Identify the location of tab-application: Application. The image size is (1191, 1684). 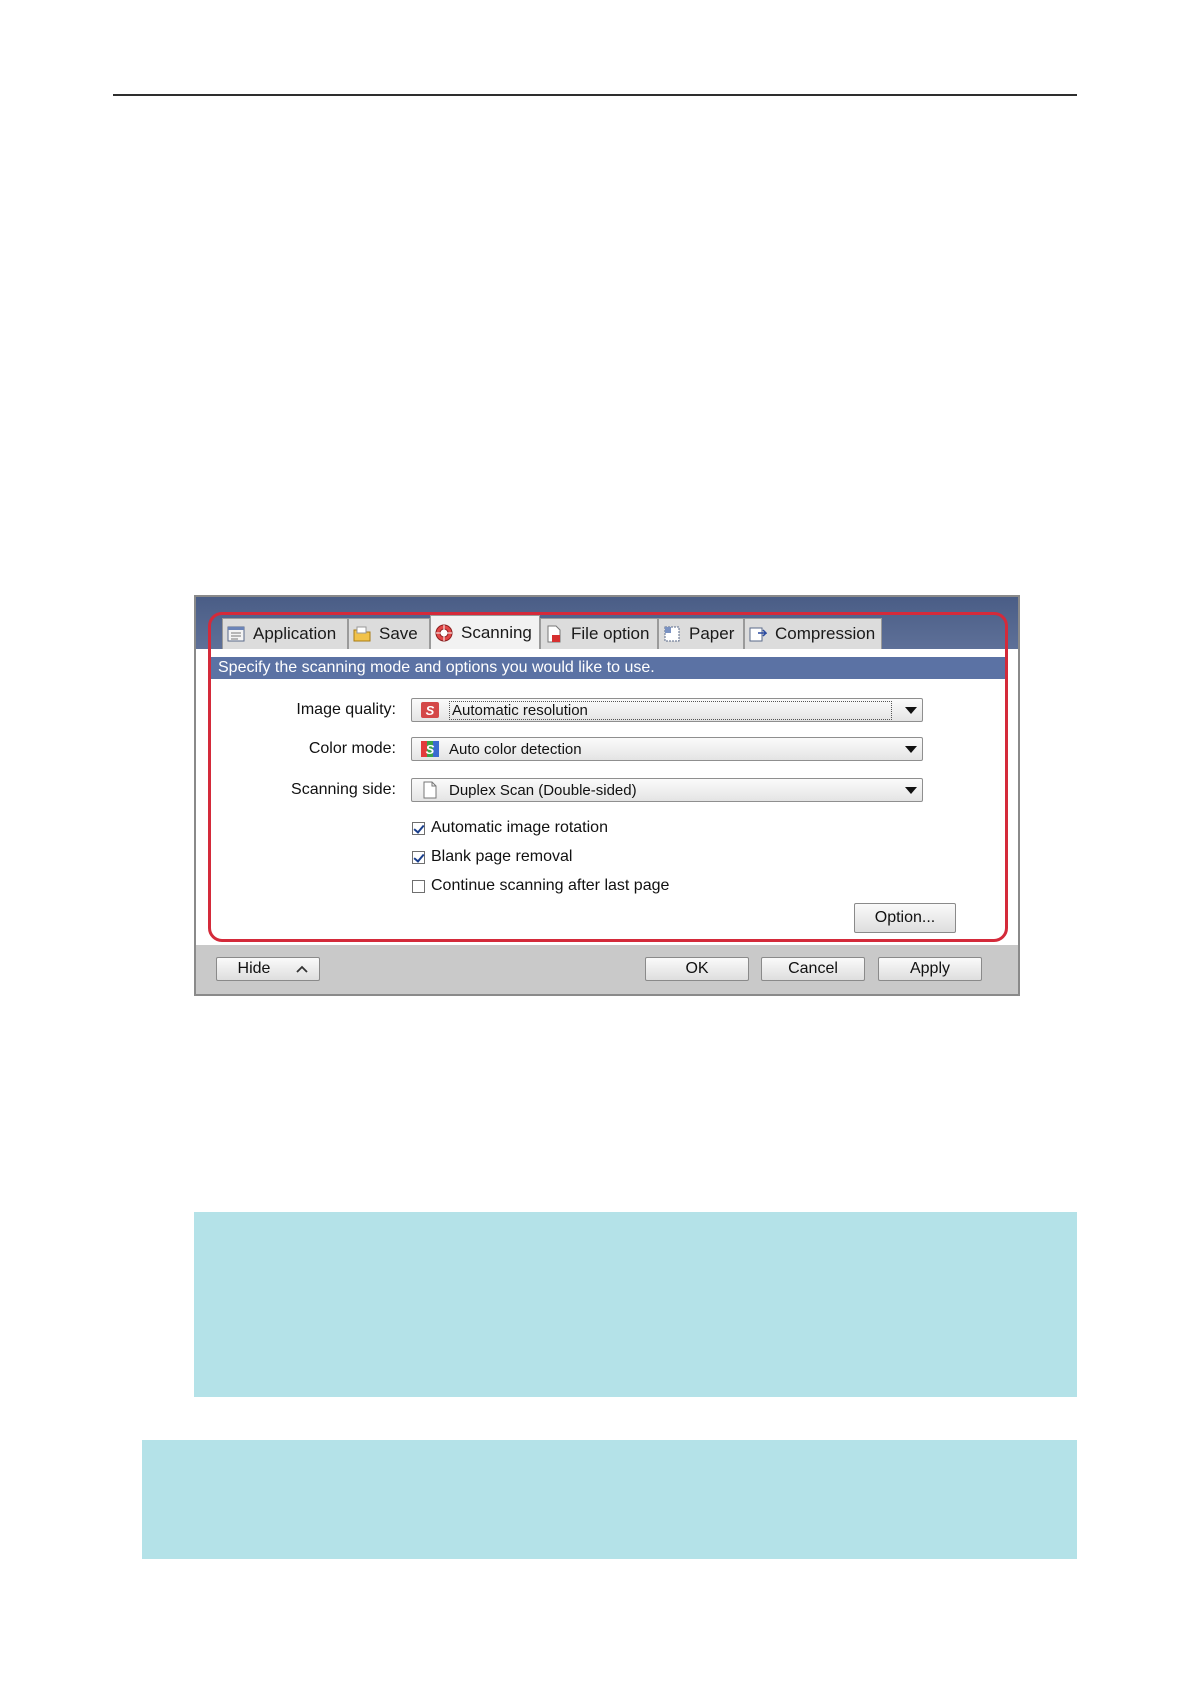
(285, 633).